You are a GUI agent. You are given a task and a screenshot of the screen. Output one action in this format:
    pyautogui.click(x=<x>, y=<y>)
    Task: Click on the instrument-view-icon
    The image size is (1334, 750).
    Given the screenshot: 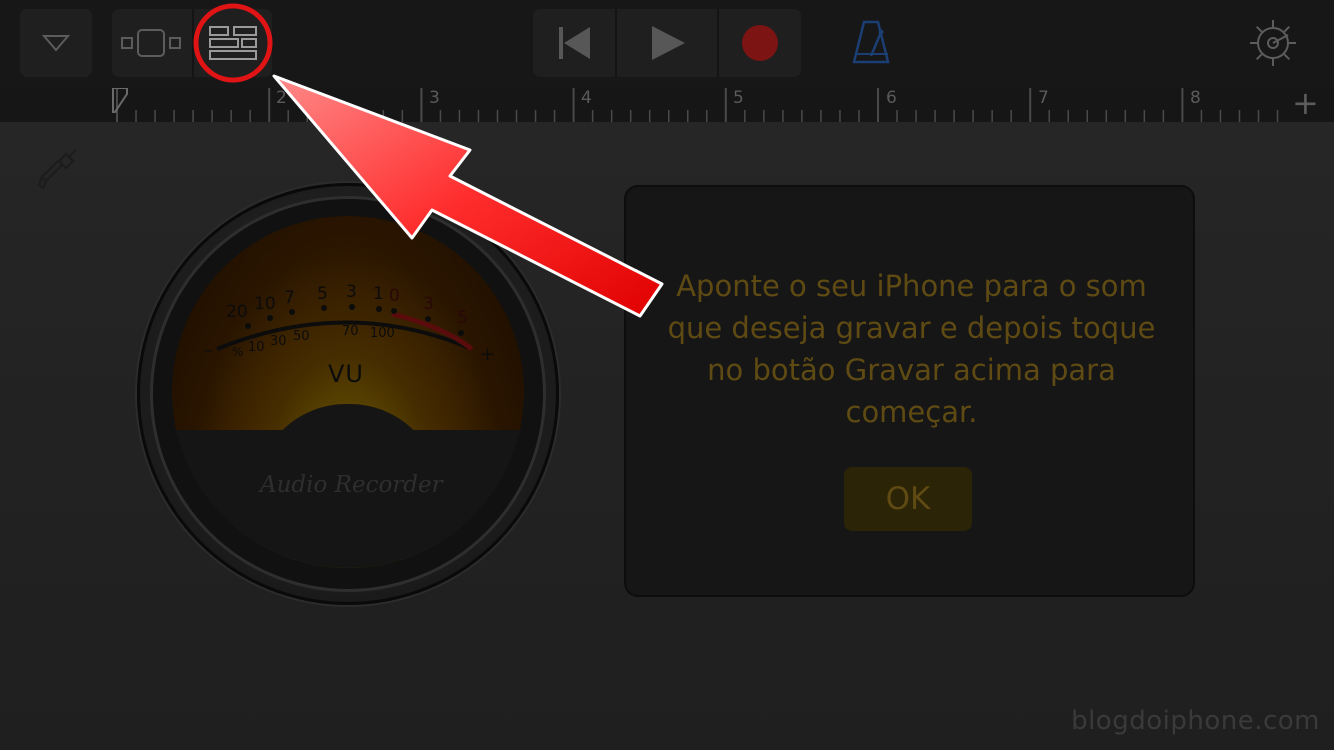 What is the action you would take?
    pyautogui.click(x=151, y=43)
    